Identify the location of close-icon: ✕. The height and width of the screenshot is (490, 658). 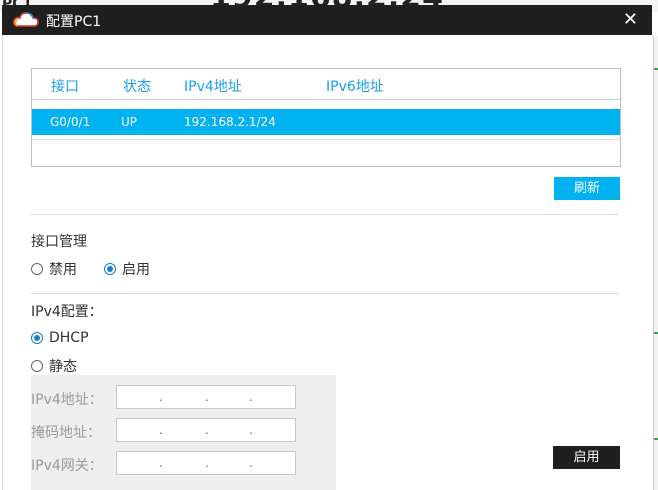
(630, 19).